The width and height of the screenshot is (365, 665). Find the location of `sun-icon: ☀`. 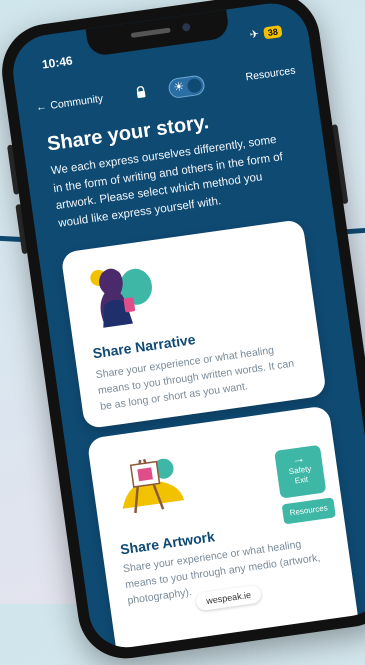

sun-icon: ☀ is located at coordinates (179, 87).